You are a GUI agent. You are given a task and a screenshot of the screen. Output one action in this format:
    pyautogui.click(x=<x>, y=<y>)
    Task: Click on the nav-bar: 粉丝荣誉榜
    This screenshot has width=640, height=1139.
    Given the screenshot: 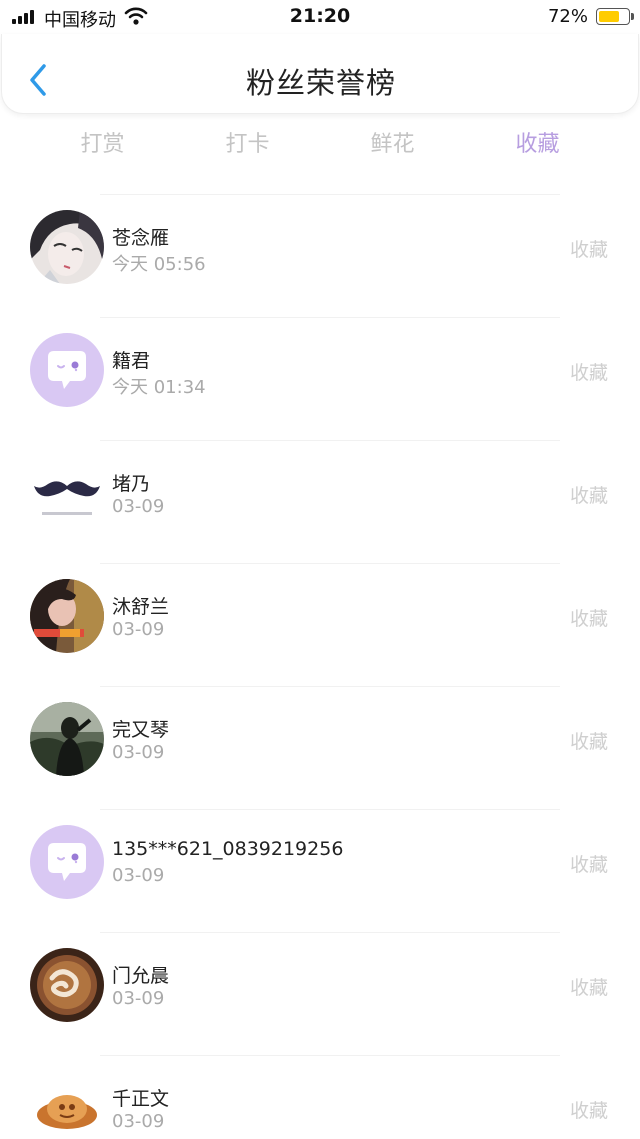 What is the action you would take?
    pyautogui.click(x=320, y=74)
    